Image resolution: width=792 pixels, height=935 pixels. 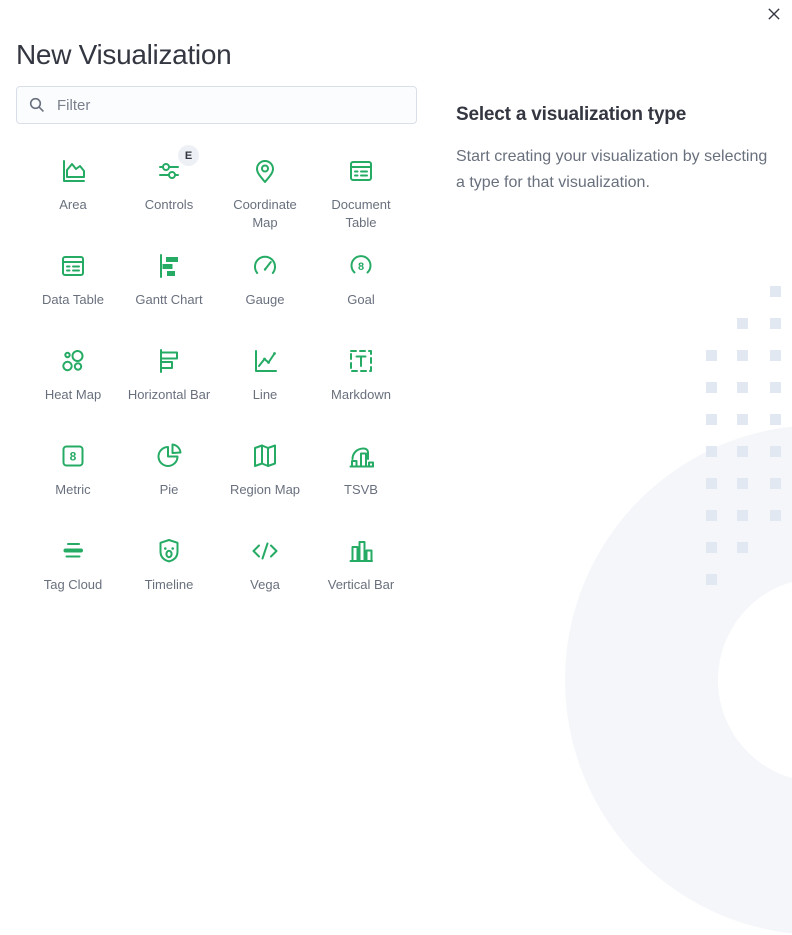 I want to click on vis-type-label: Area, so click(x=73, y=204).